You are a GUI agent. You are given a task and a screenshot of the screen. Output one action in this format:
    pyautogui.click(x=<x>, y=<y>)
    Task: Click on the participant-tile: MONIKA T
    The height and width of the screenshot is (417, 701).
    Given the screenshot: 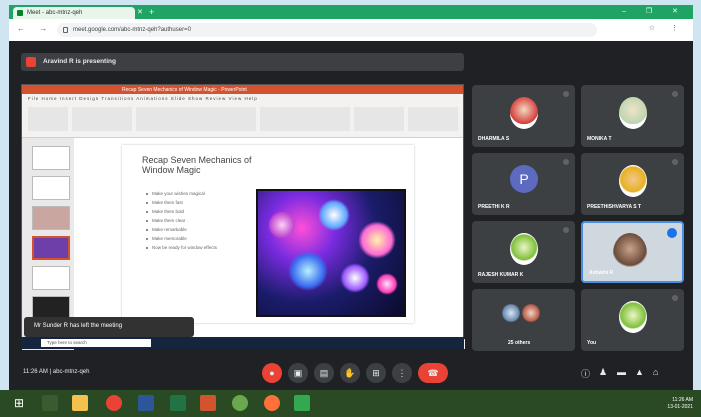 What is the action you would take?
    pyautogui.click(x=632, y=116)
    